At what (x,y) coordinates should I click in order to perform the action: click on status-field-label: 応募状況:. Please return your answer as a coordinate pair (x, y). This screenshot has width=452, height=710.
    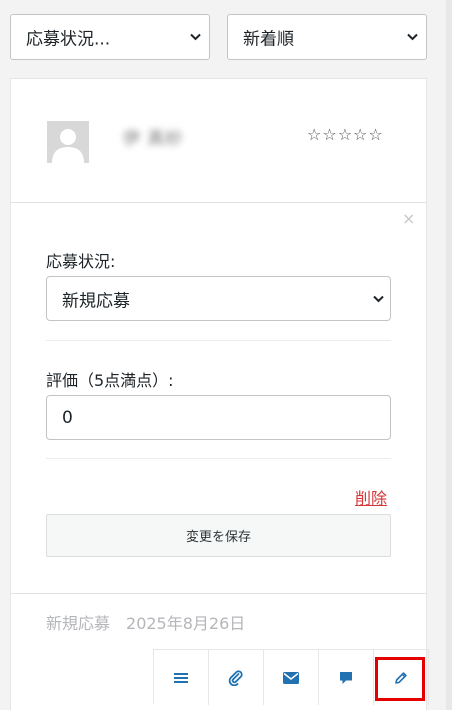
    Looking at the image, I should click on (81, 261).